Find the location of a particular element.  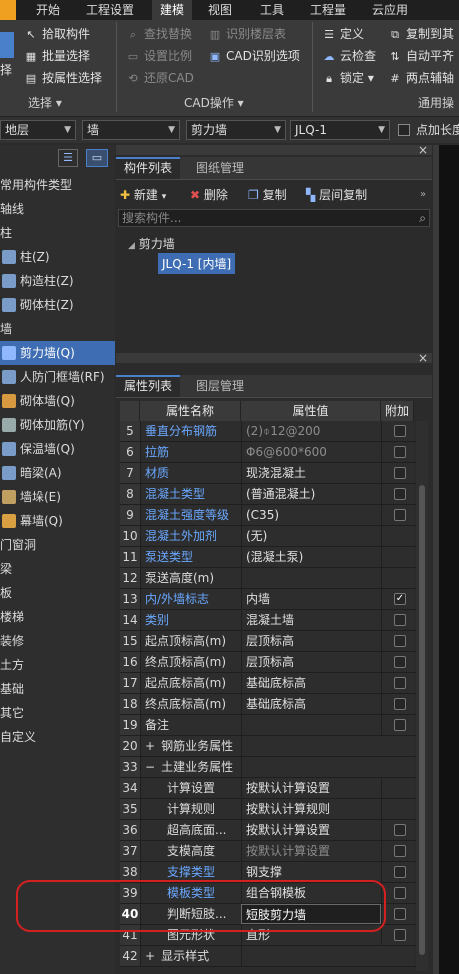

property-row: 11 泵送类型 (混凝土泵) is located at coordinates (274, 557).